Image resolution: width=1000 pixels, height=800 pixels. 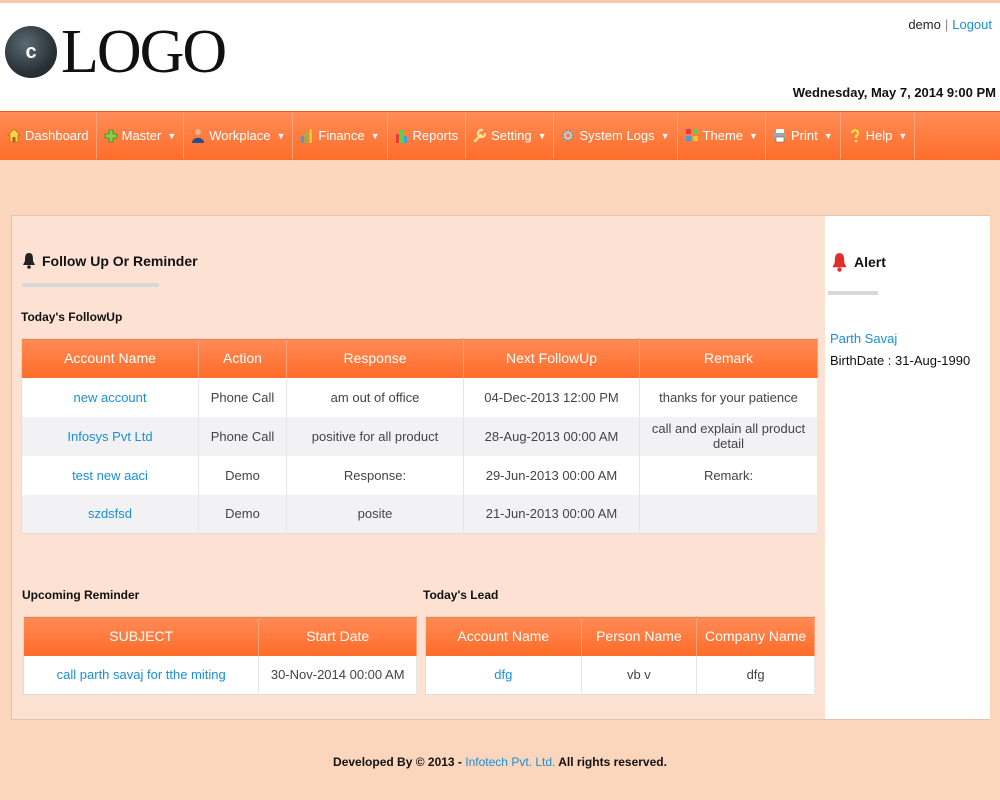 I want to click on footer-suffix: All rights reserved., so click(x=612, y=762).